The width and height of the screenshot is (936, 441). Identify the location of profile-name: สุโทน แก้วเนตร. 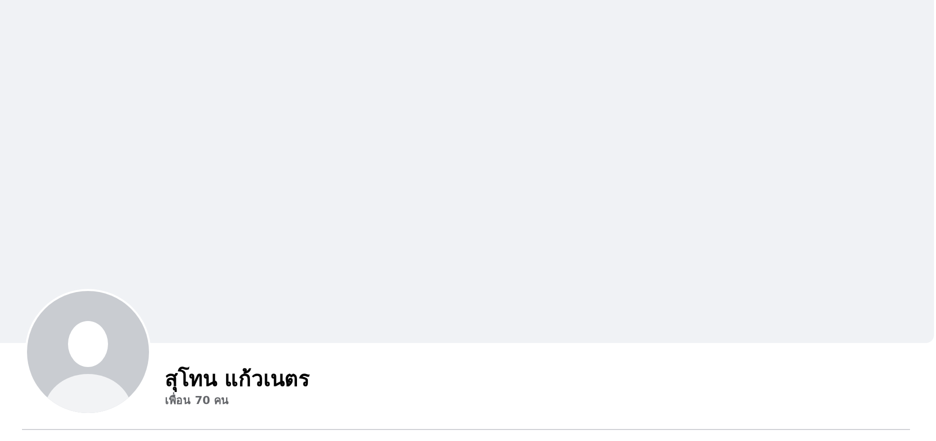
(237, 379).